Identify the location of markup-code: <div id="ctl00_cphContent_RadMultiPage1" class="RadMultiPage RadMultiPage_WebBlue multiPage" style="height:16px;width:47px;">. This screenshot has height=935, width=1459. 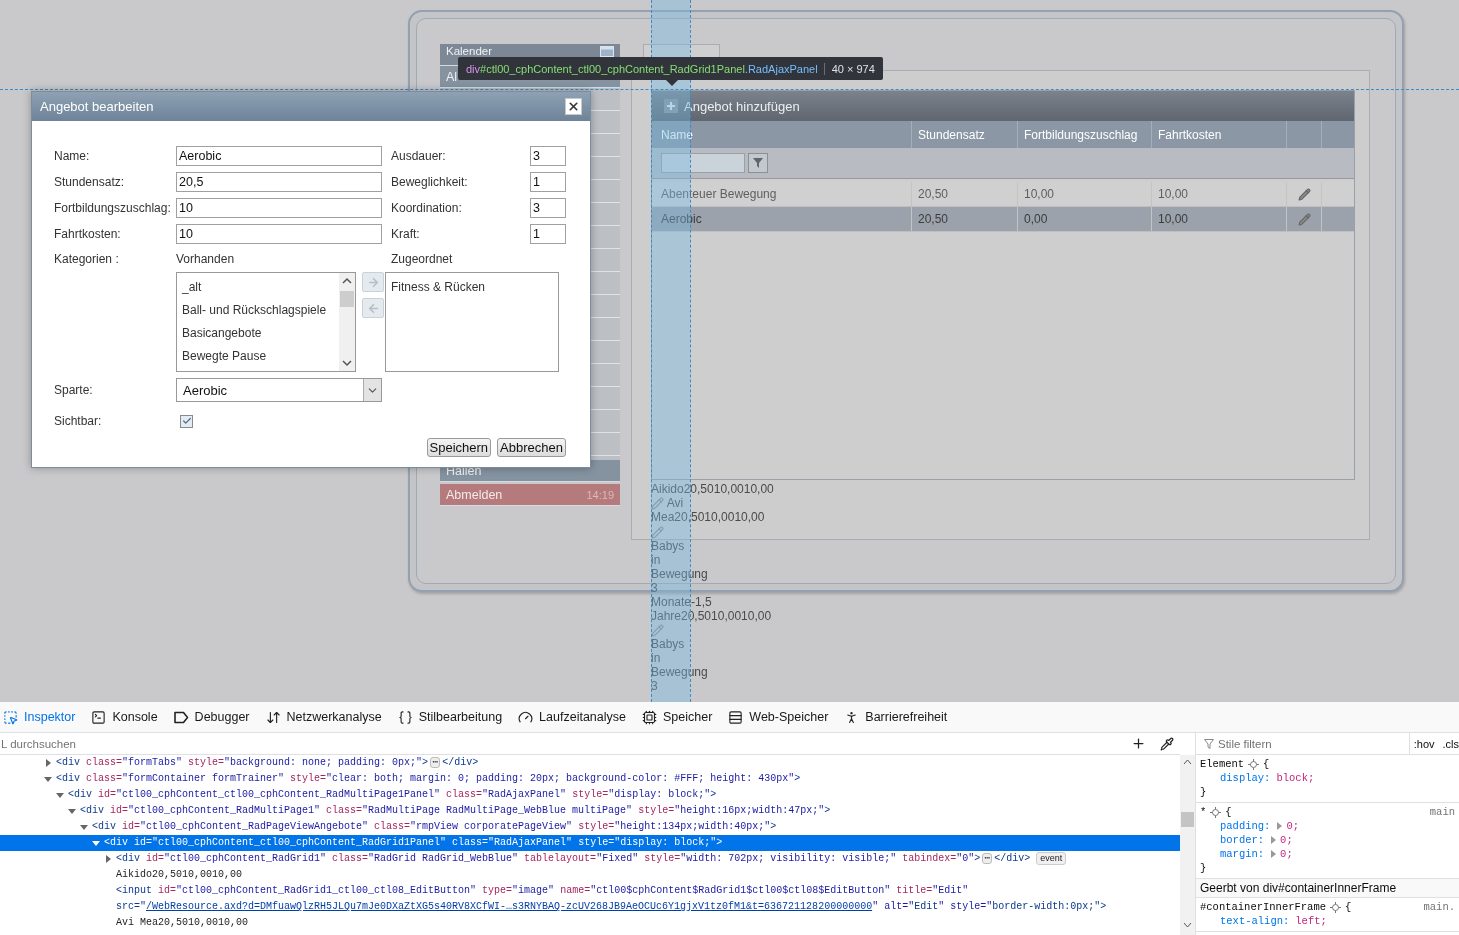
(455, 810).